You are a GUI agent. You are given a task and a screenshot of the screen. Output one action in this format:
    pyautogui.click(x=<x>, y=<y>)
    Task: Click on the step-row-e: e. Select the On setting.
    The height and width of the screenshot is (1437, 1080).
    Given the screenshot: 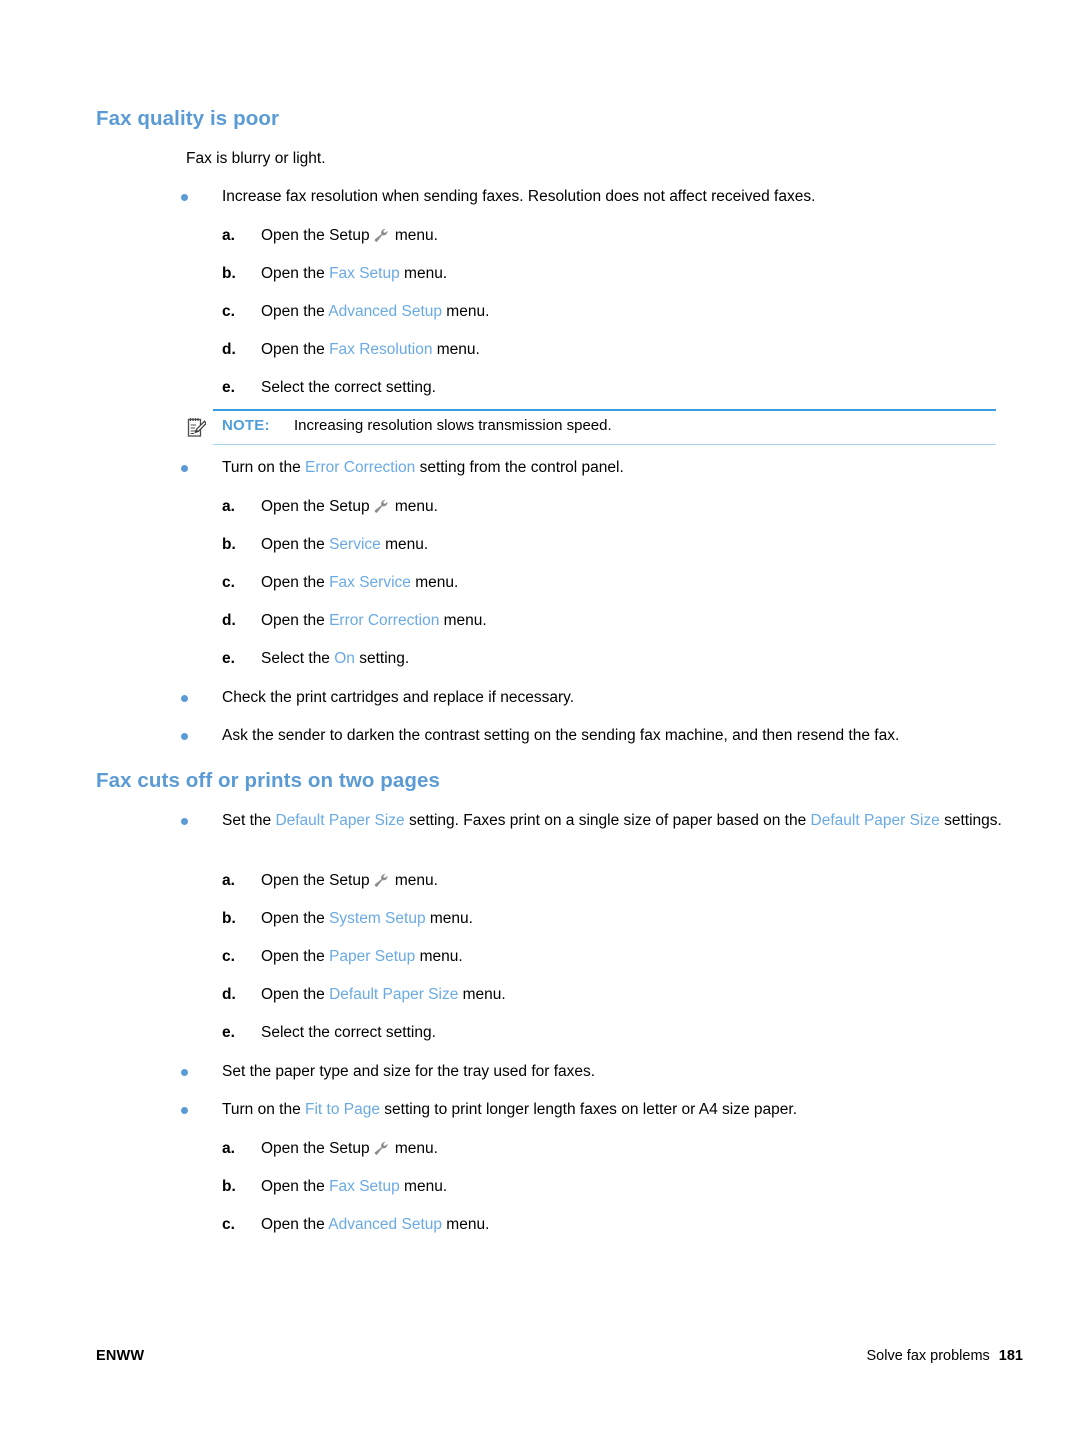 What is the action you would take?
    pyautogui.click(x=602, y=658)
    